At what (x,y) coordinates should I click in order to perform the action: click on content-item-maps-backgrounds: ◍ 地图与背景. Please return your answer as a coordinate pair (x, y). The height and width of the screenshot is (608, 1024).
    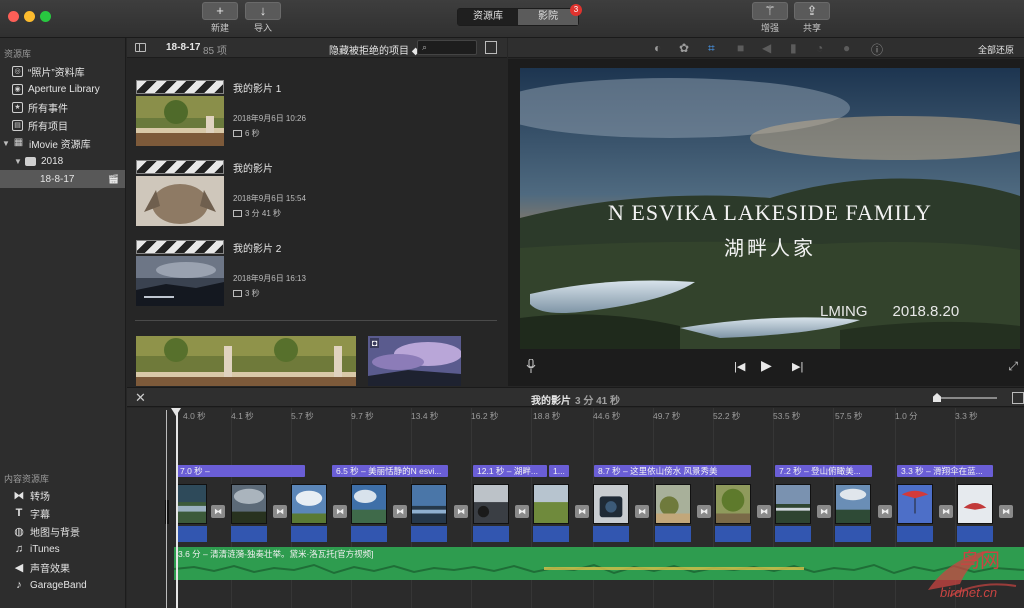
    Looking at the image, I should click on (63, 531).